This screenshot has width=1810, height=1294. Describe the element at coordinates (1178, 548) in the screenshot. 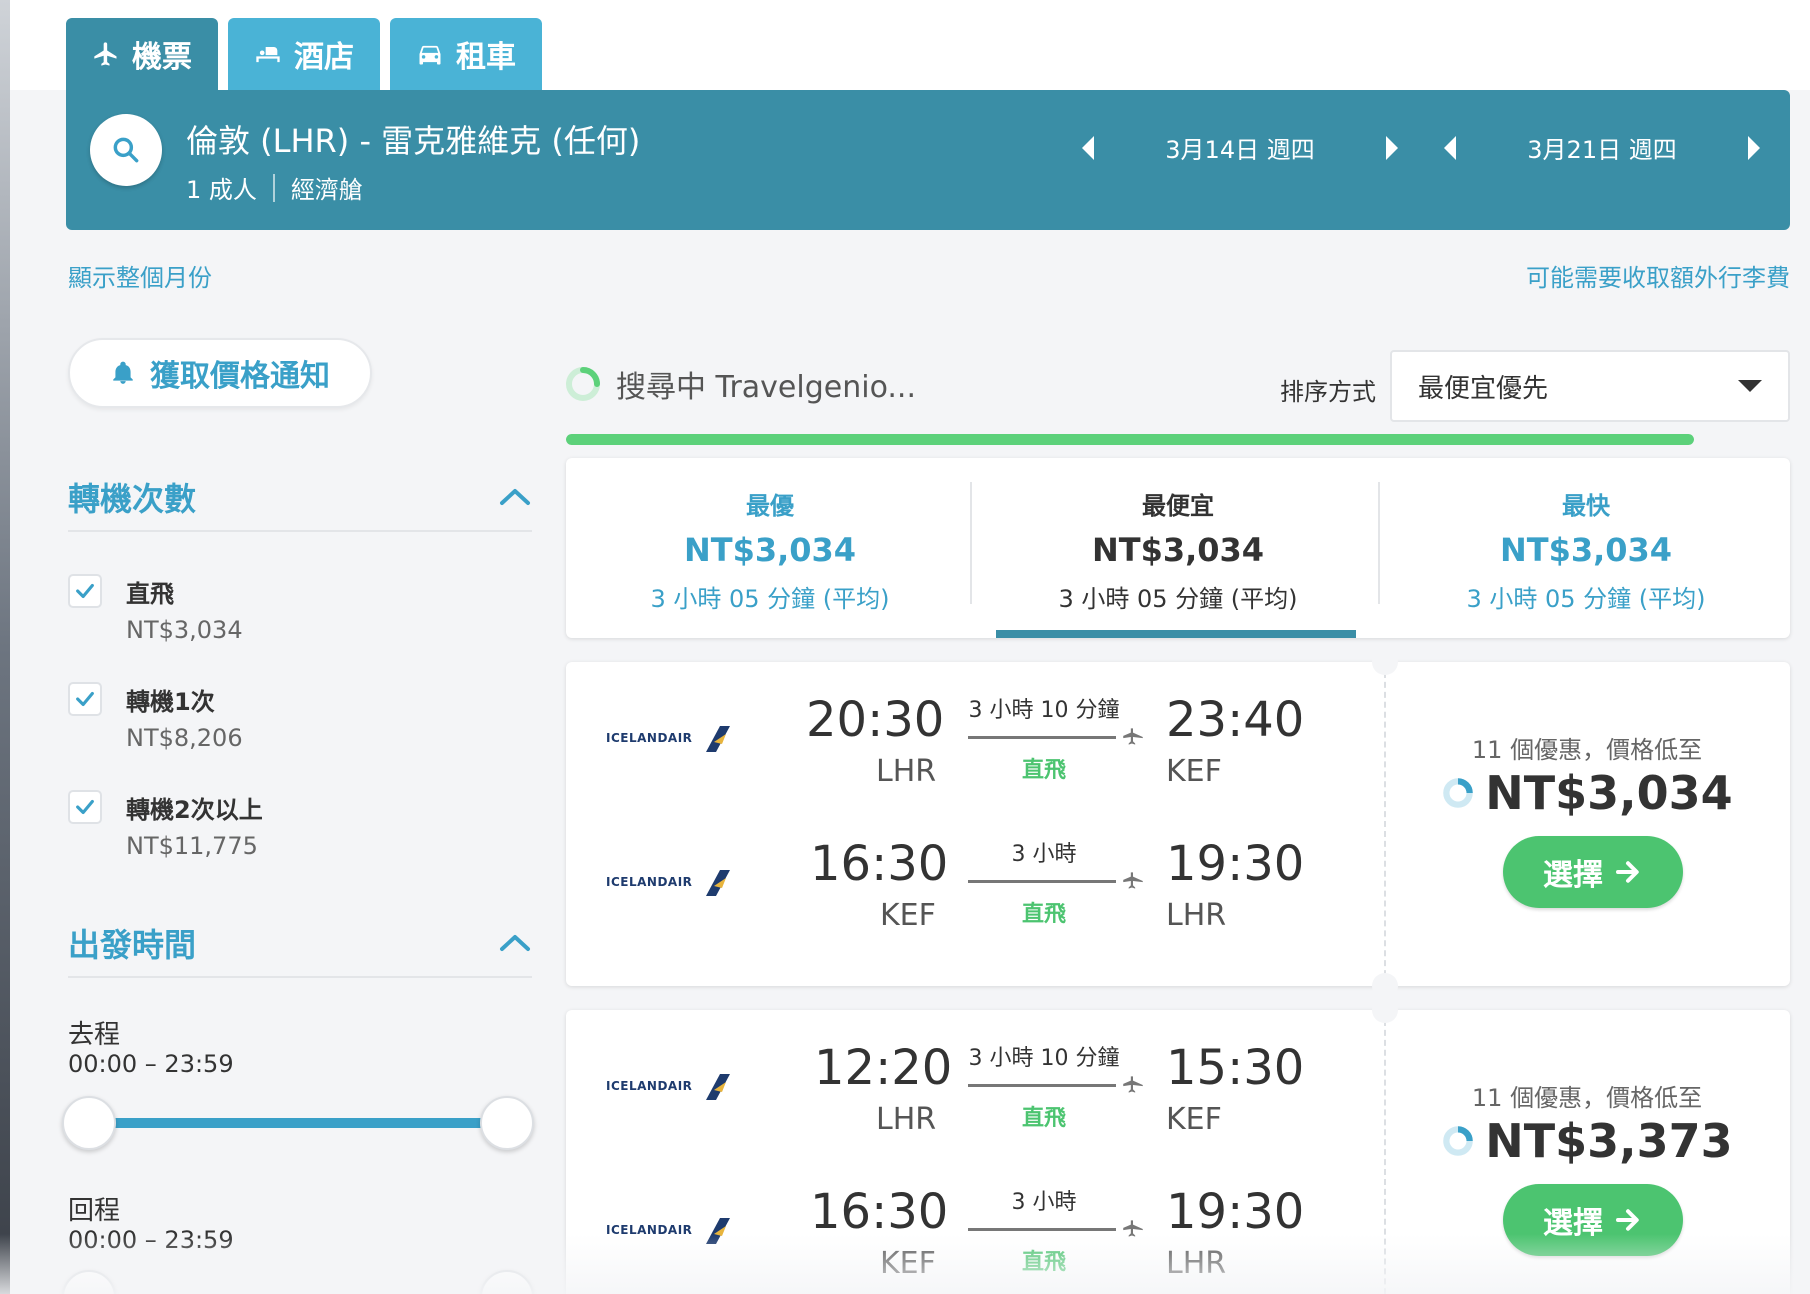

I see `summary-cheapest: 最便宜 NT$3,034 3 小時 05 分鐘 (平均)` at that location.